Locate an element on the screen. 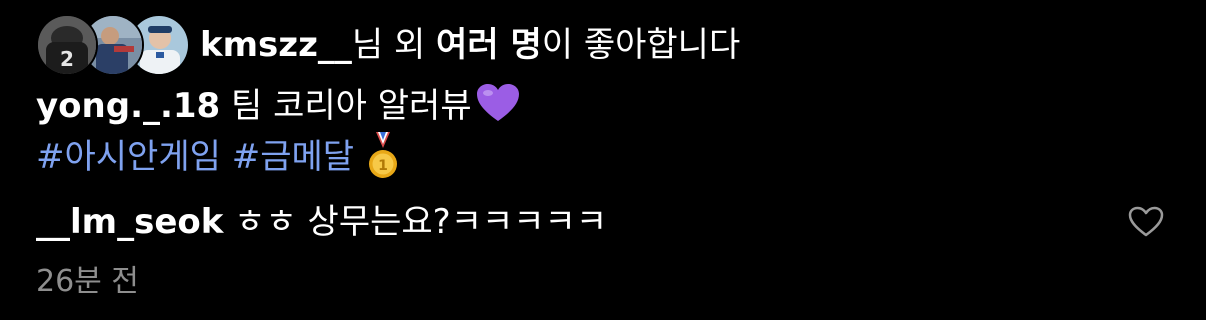  liker-avatars: 2 is located at coordinates (113, 45).